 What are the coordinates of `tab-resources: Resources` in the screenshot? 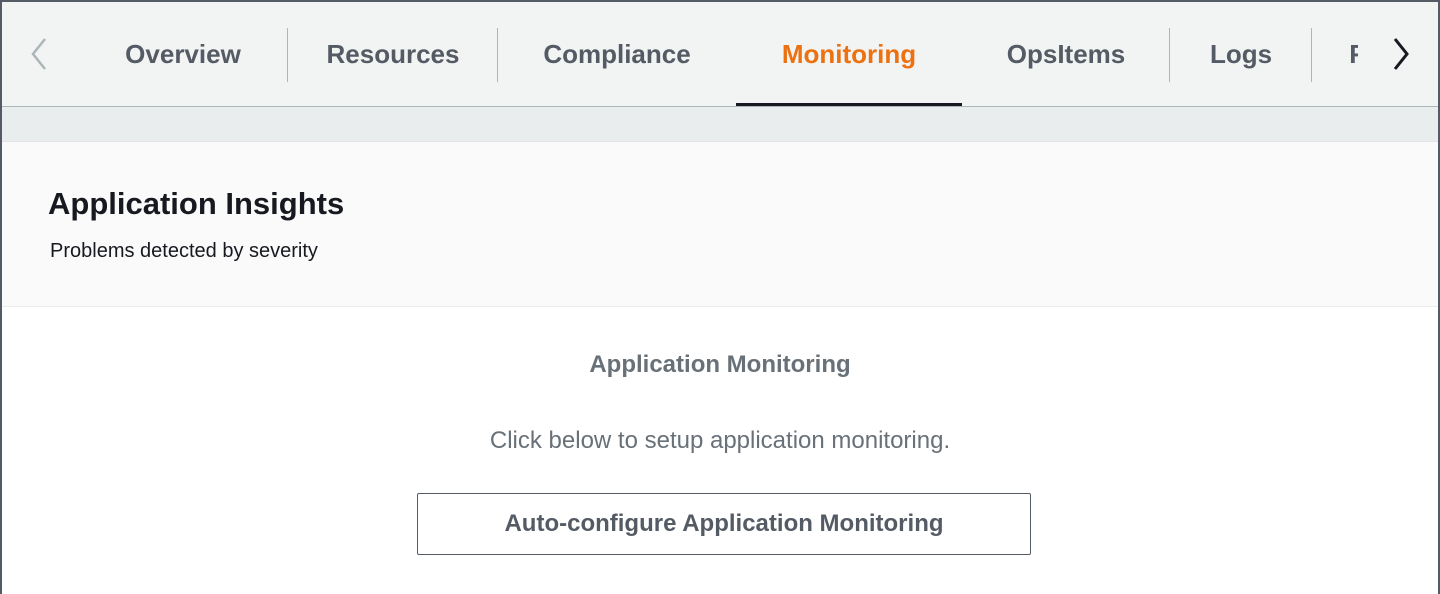 It's located at (393, 54).